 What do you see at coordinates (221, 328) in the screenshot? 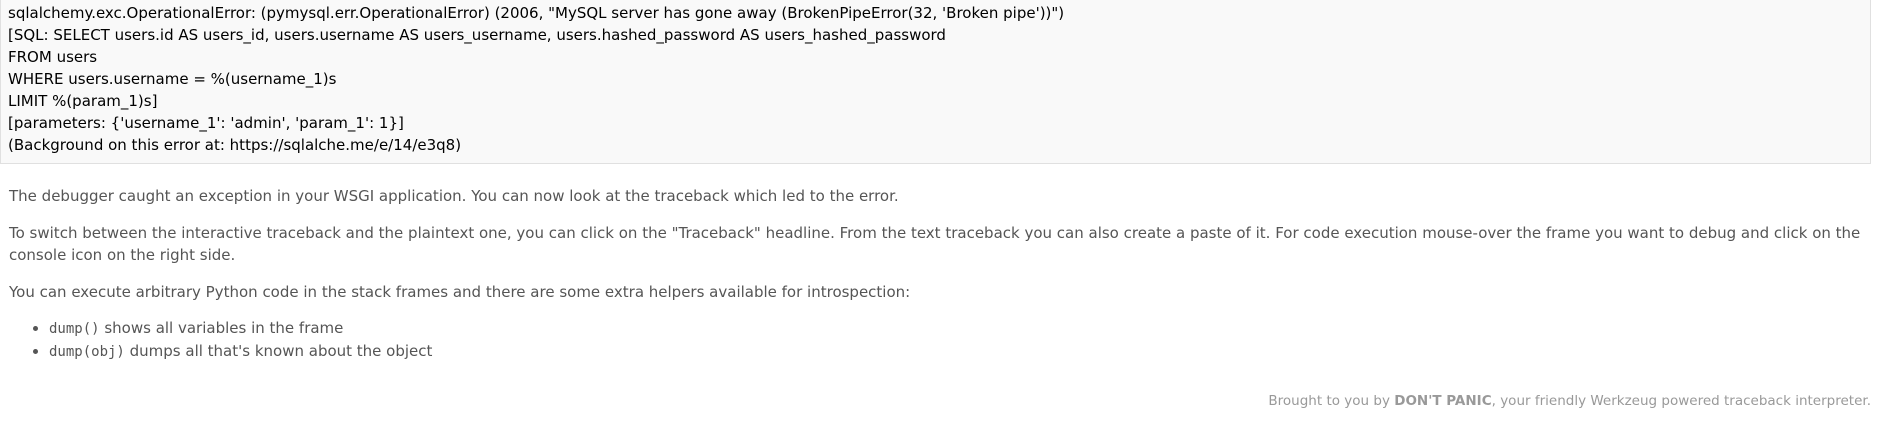
I see `helper-description: shows all variables in the frame` at bounding box center [221, 328].